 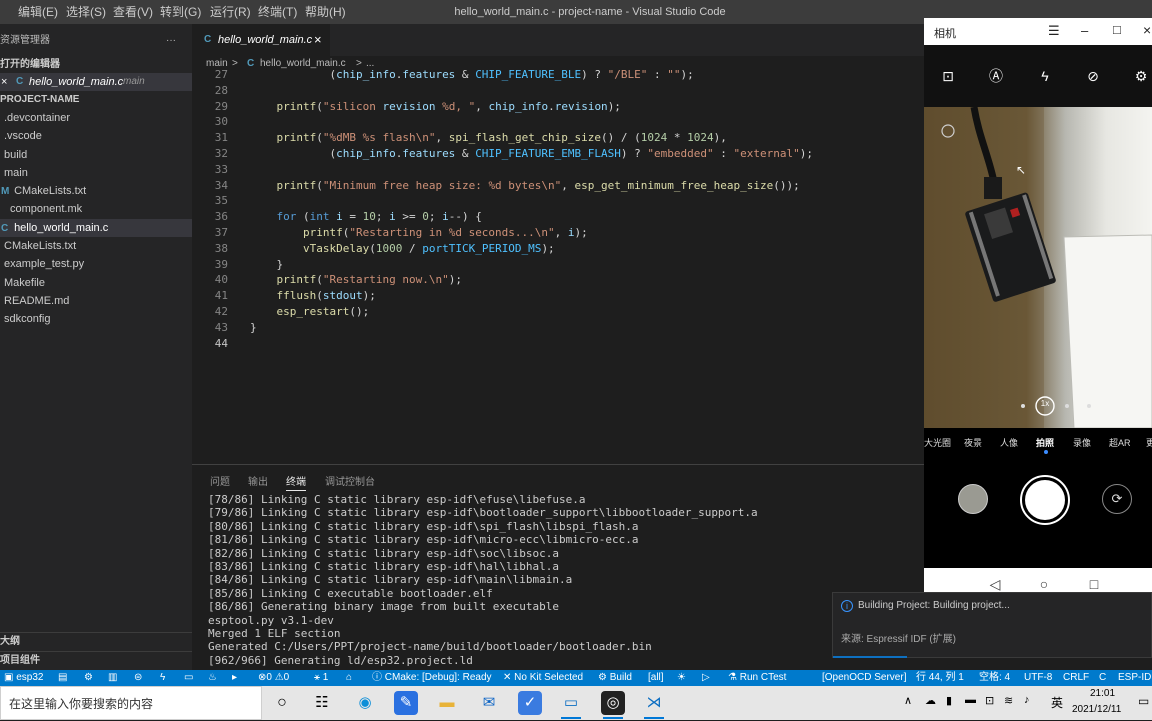 I want to click on gallery-thumbnail, so click(x=973, y=499).